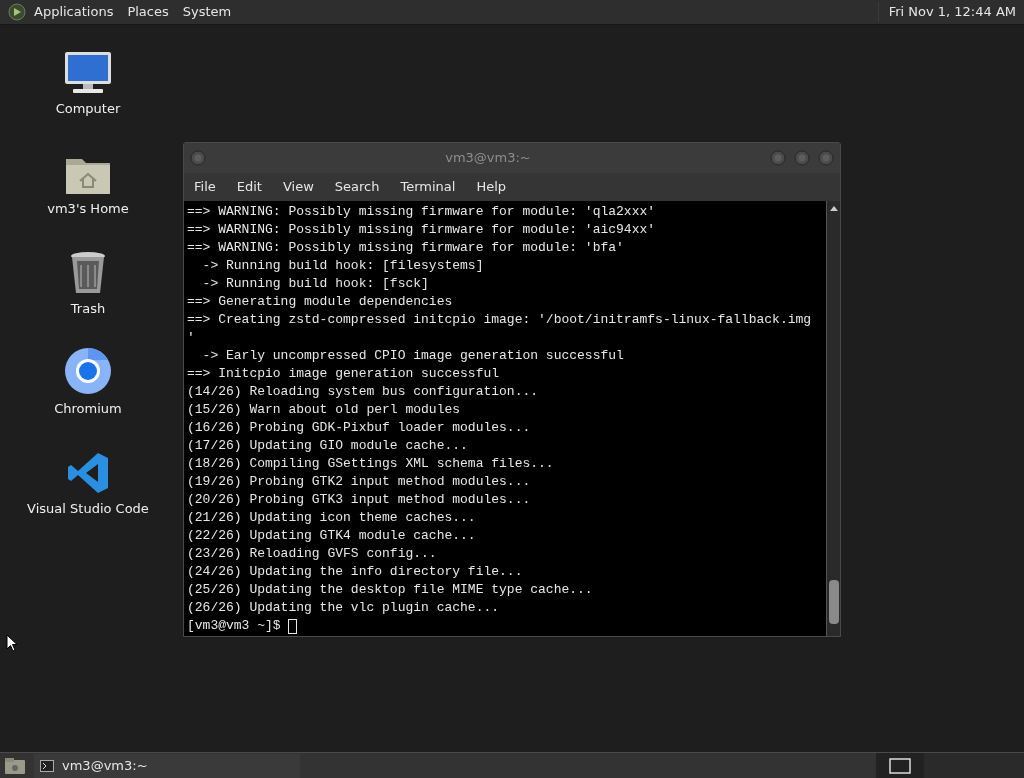  What do you see at coordinates (900, 765) in the screenshot?
I see `workspace-switcher-icon` at bounding box center [900, 765].